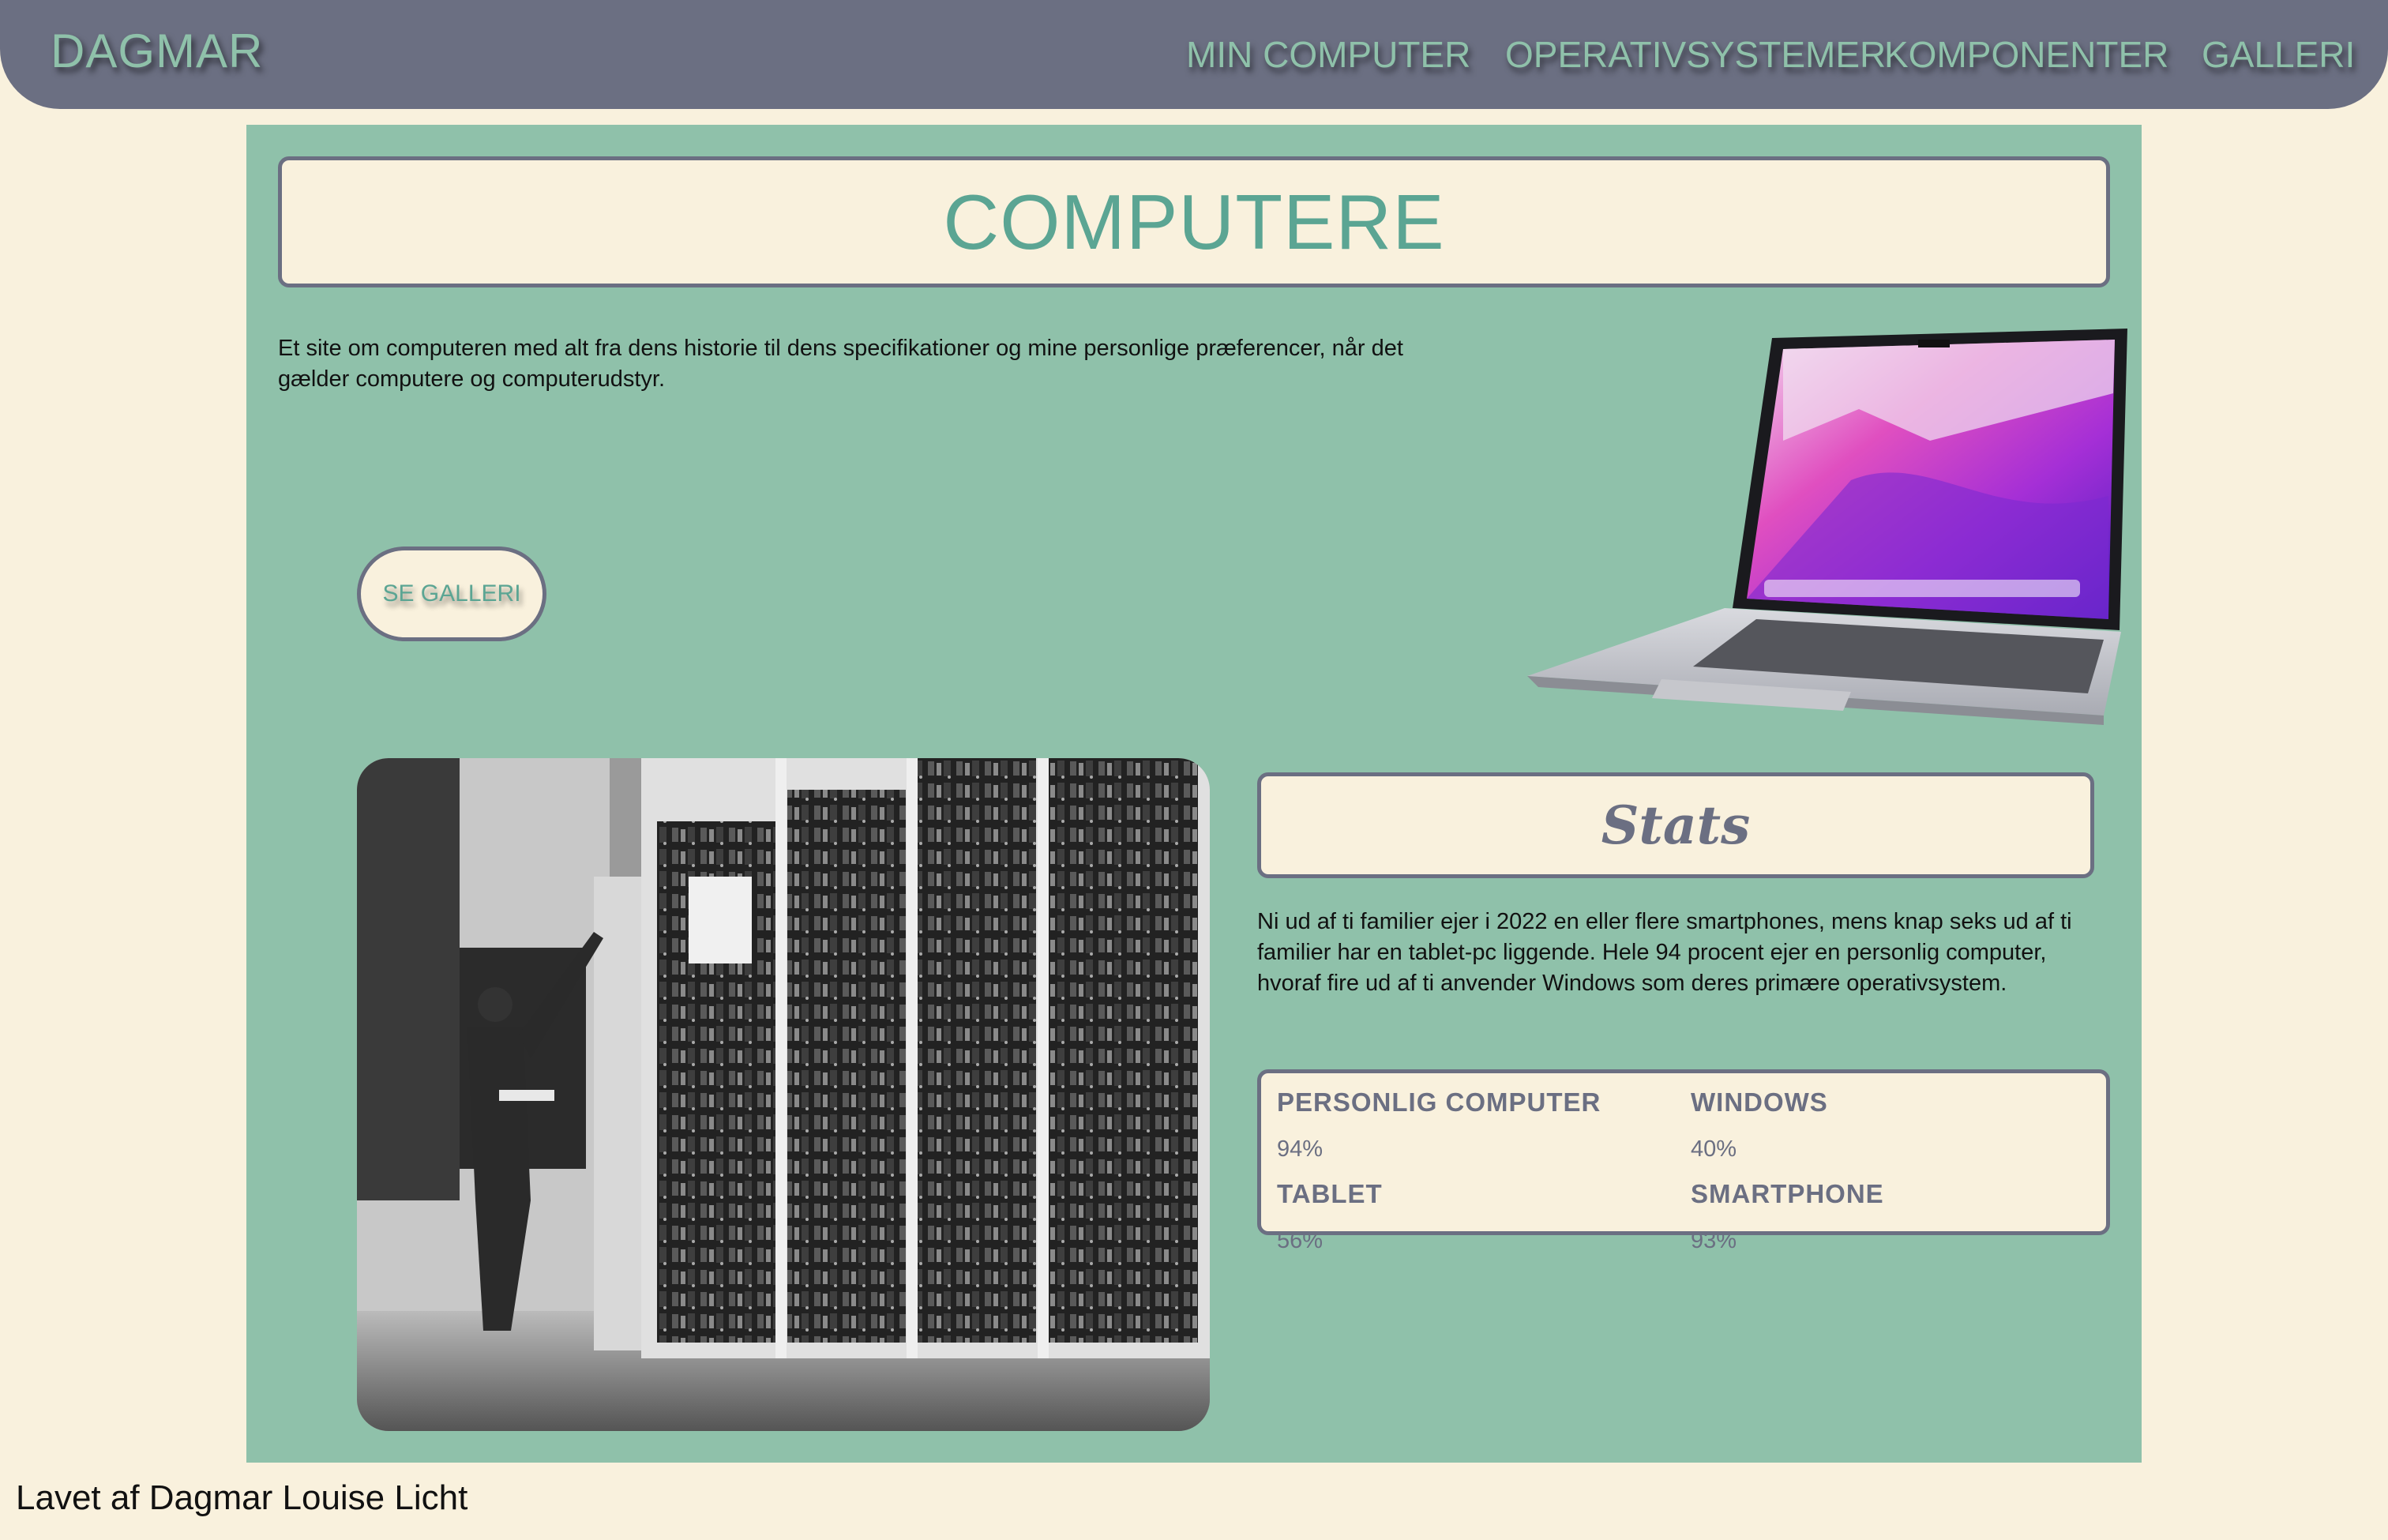 The image size is (2388, 1540). Describe the element at coordinates (1827, 527) in the screenshot. I see `laptop-image` at that location.